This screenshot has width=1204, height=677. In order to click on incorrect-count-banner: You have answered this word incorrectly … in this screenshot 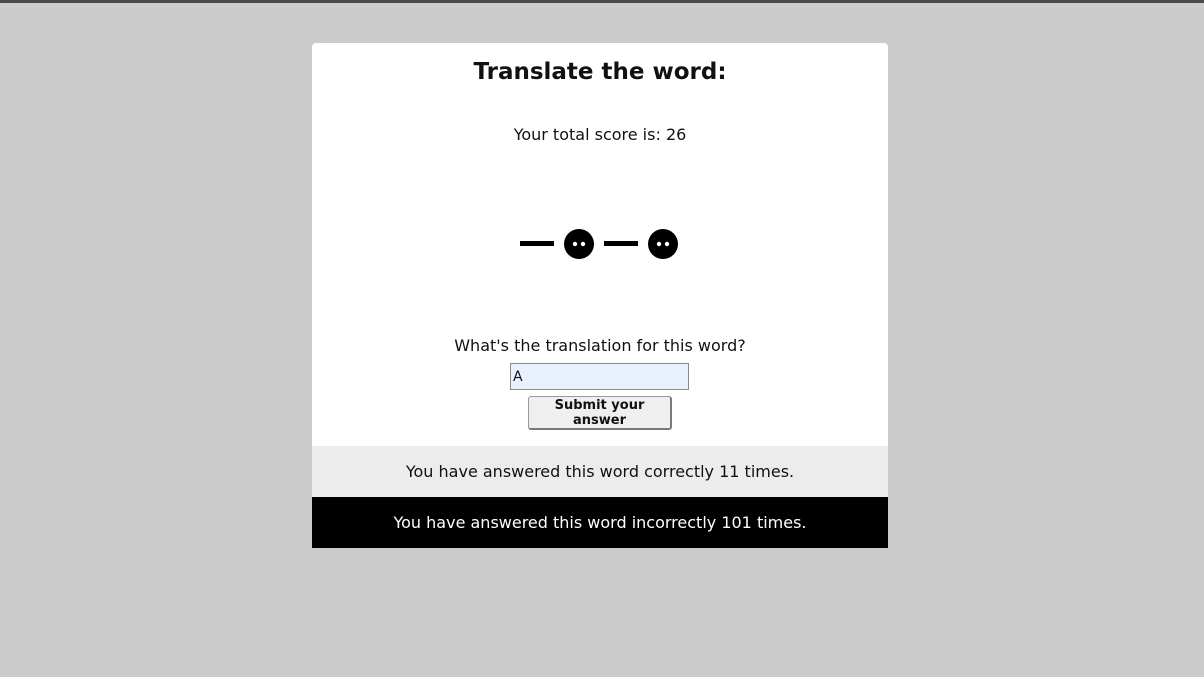, I will do `click(600, 522)`.